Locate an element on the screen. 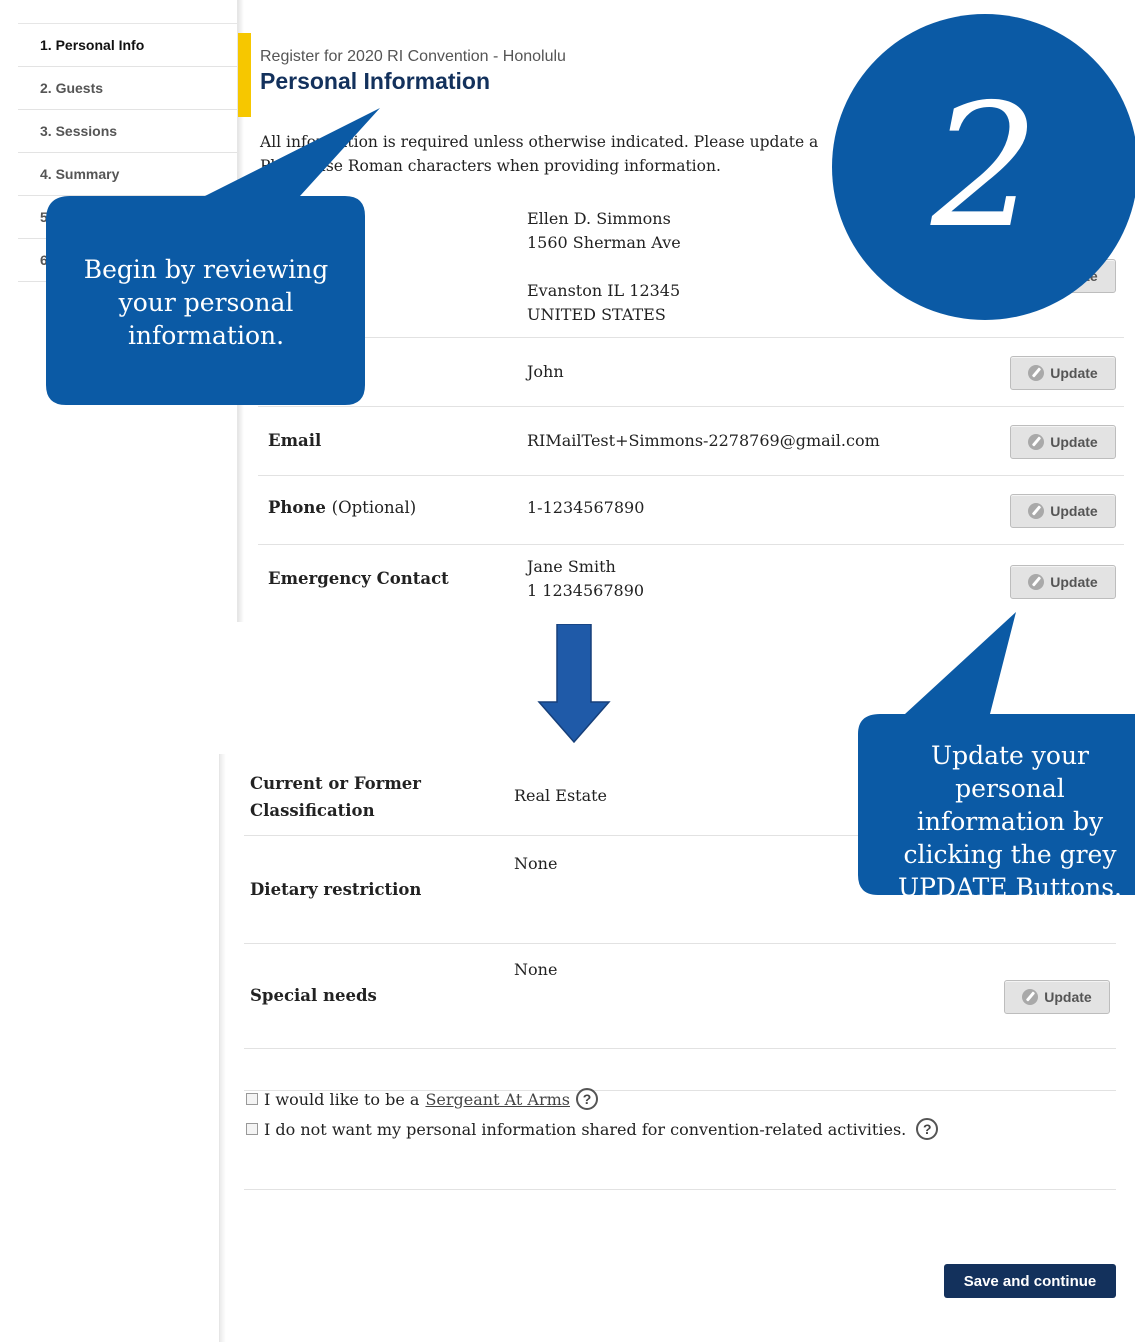 This screenshot has height=1342, width=1135. save-and-continue-button: Save and continue is located at coordinates (1030, 1281).